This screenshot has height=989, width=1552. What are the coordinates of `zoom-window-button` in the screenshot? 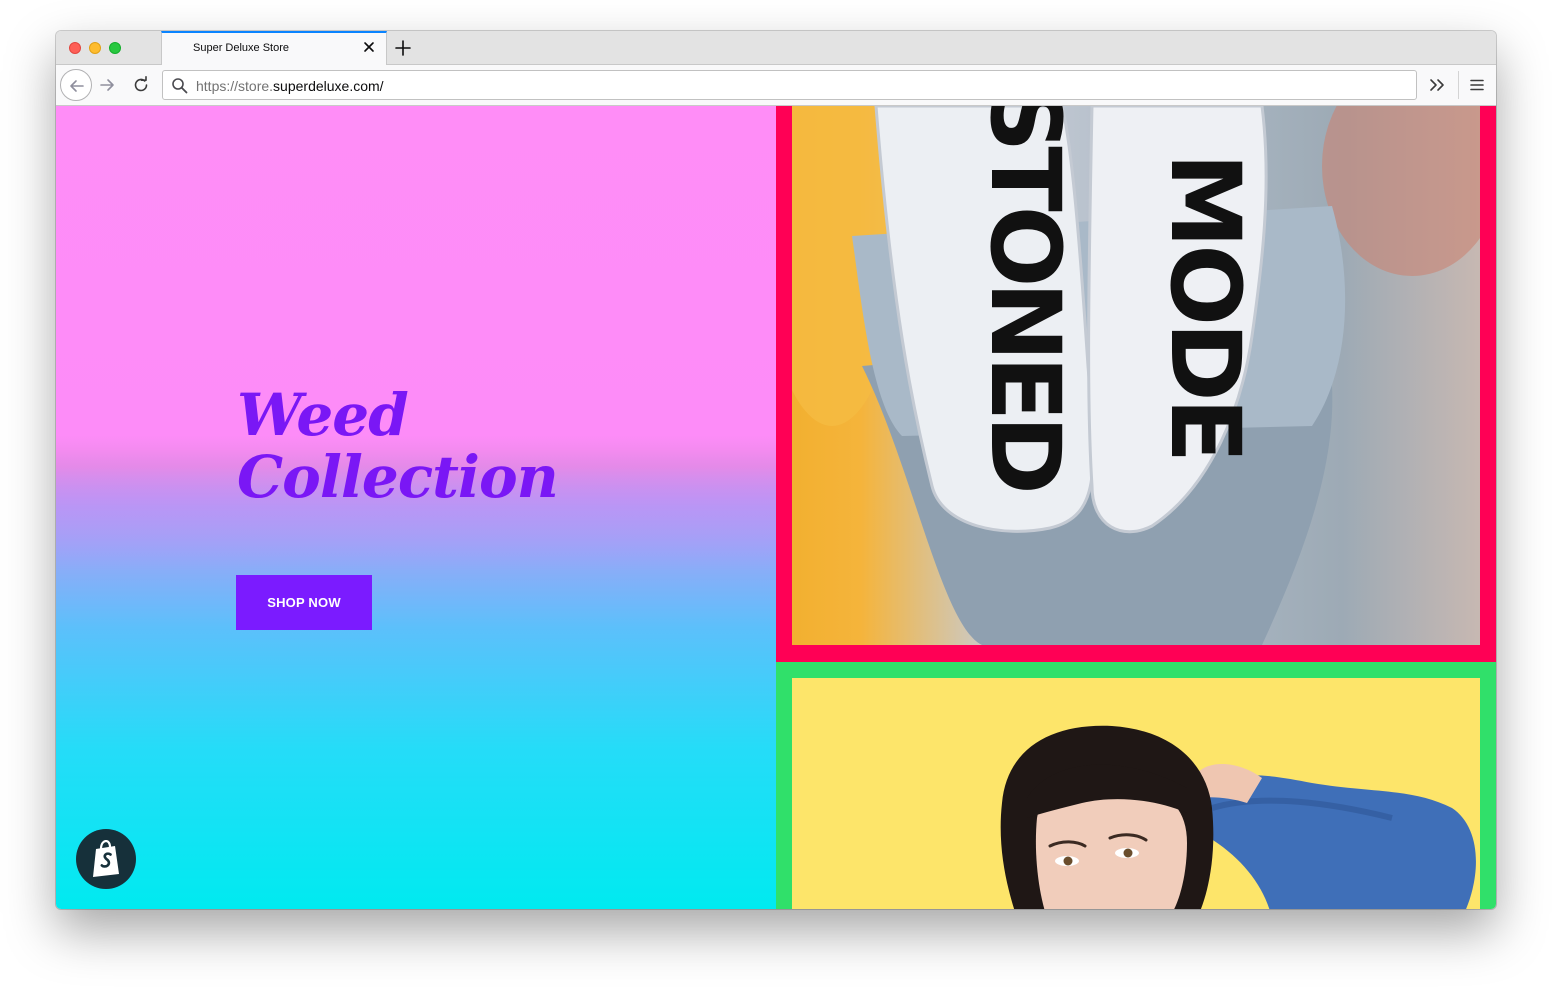 It's located at (115, 48).